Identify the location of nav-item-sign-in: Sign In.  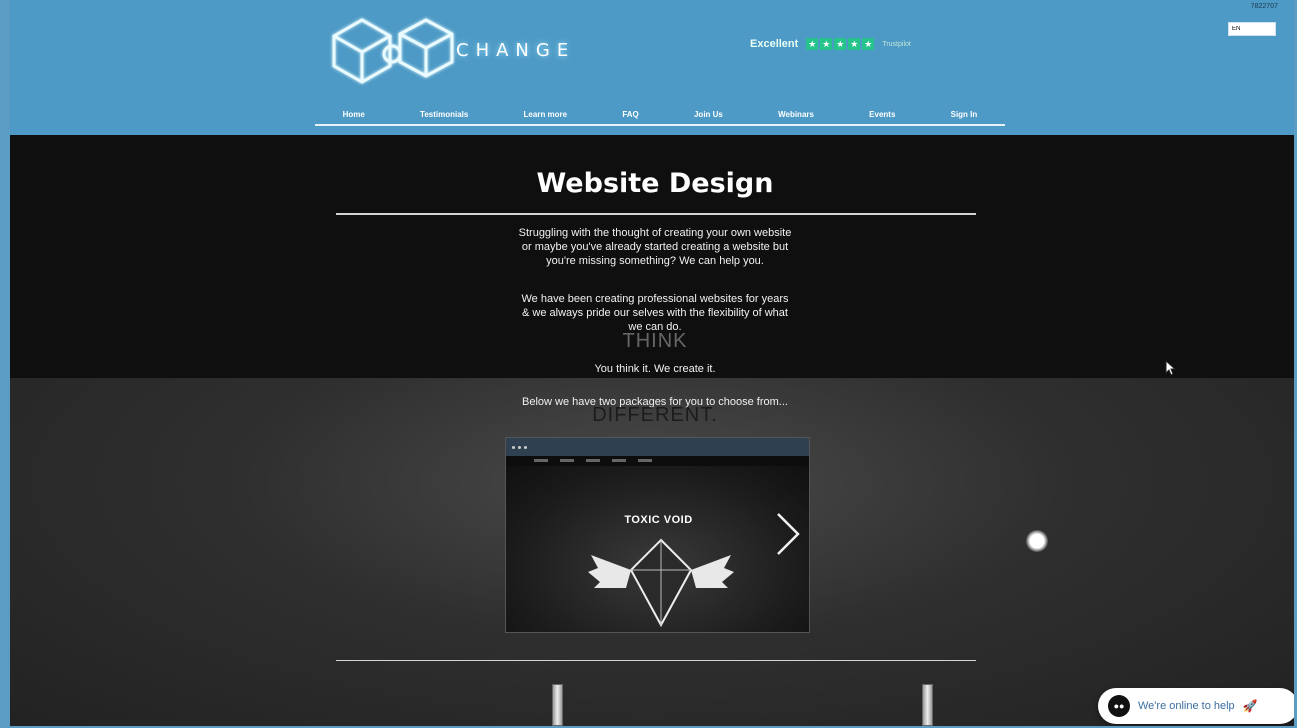
(964, 114).